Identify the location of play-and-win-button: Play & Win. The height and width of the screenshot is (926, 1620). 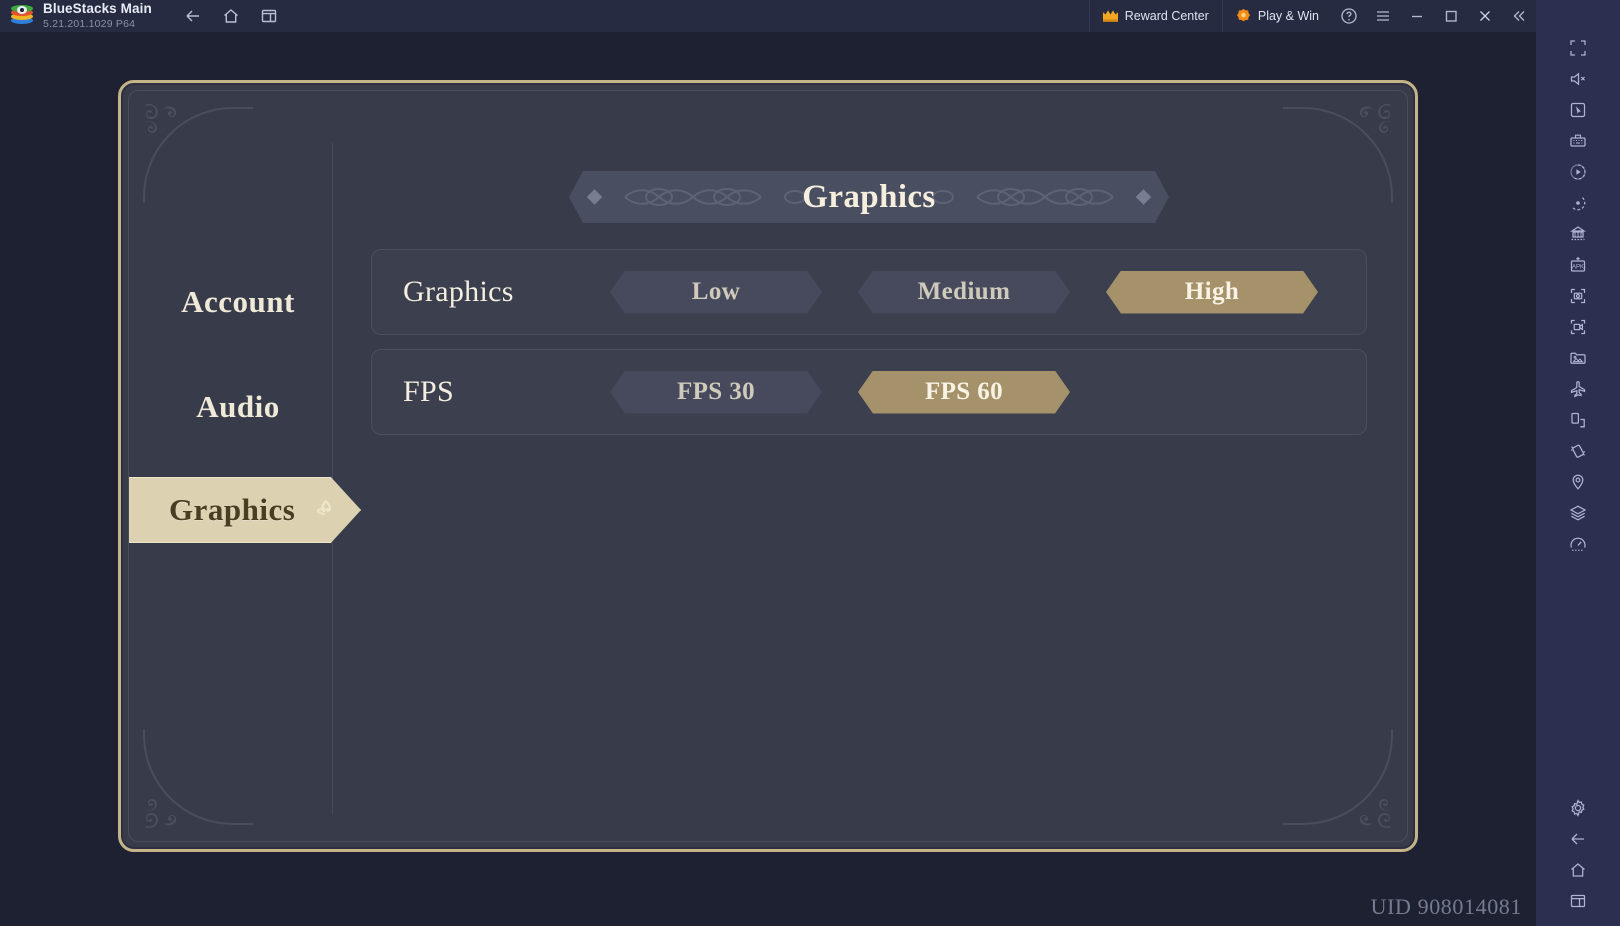
(1276, 16).